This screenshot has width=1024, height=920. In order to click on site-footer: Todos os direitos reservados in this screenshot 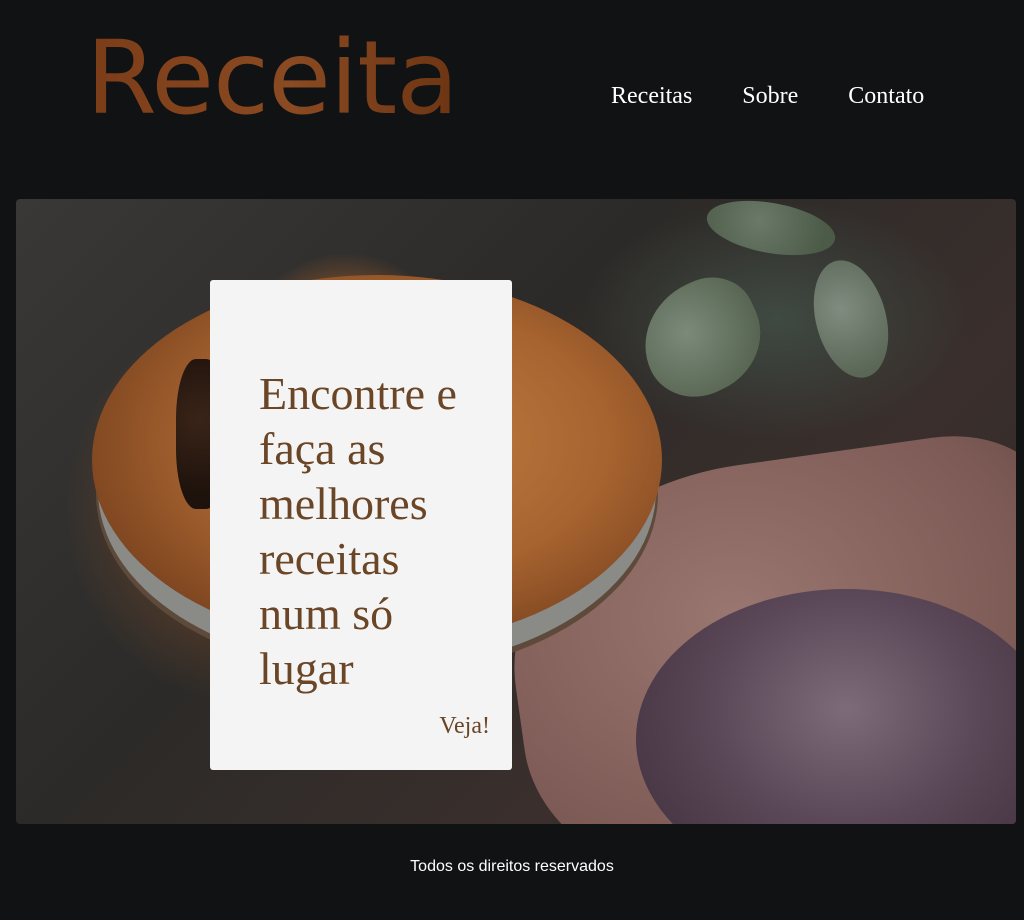, I will do `click(512, 867)`.